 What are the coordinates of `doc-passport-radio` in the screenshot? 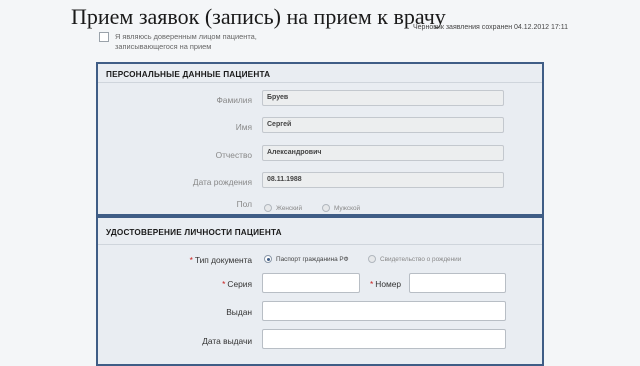 It's located at (268, 259).